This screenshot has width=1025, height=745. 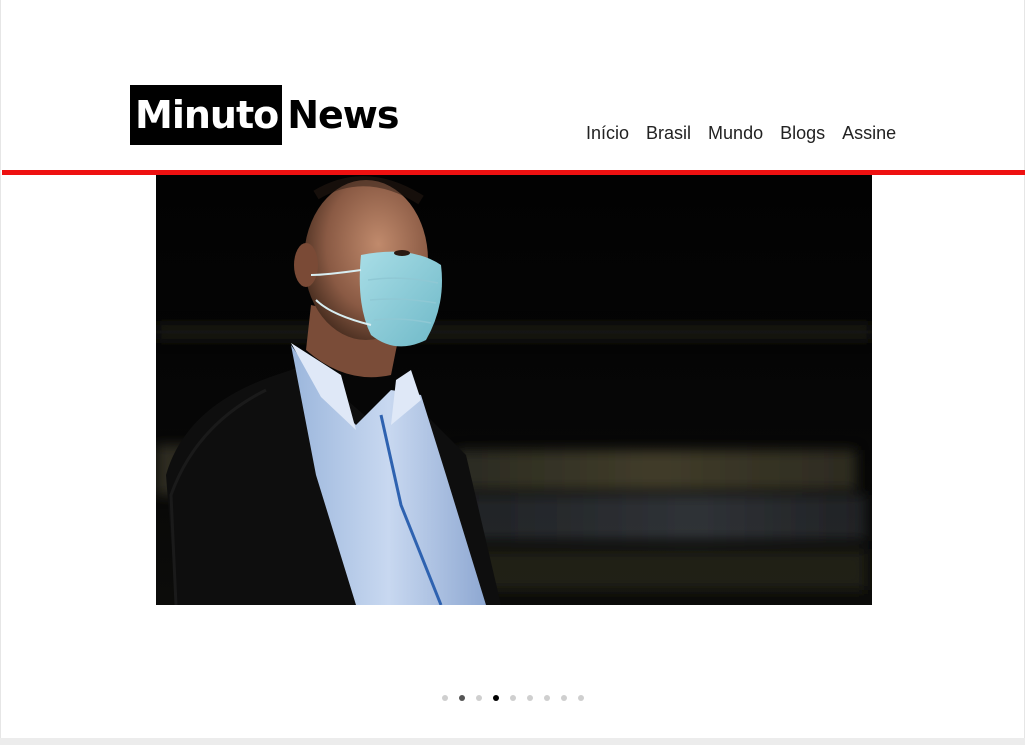 What do you see at coordinates (735, 133) in the screenshot?
I see `nav-item-mundo: Mundo` at bounding box center [735, 133].